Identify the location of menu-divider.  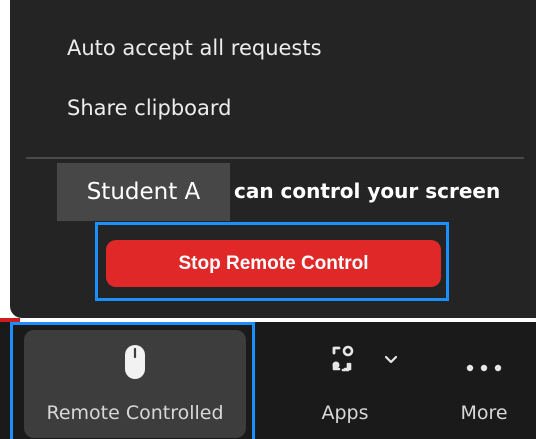
(275, 158).